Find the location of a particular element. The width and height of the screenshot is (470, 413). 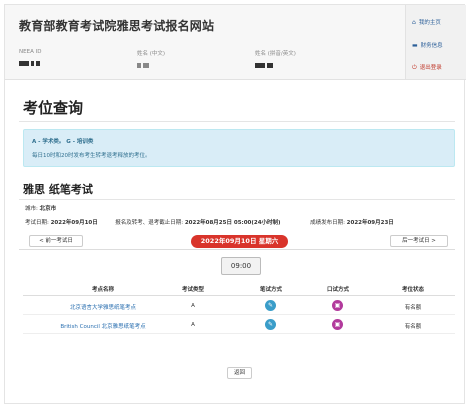

deadline-label: 报名及转考、退考截止日期: is located at coordinates (149, 223).